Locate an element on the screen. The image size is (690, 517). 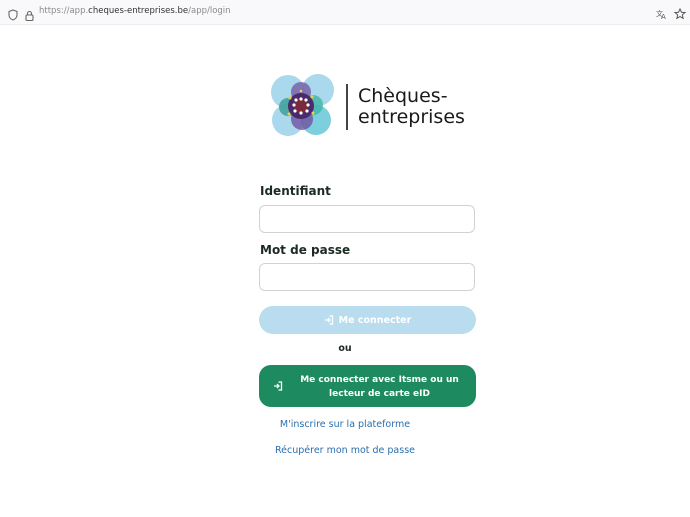
login-button-label: Me connecter is located at coordinates (375, 320).